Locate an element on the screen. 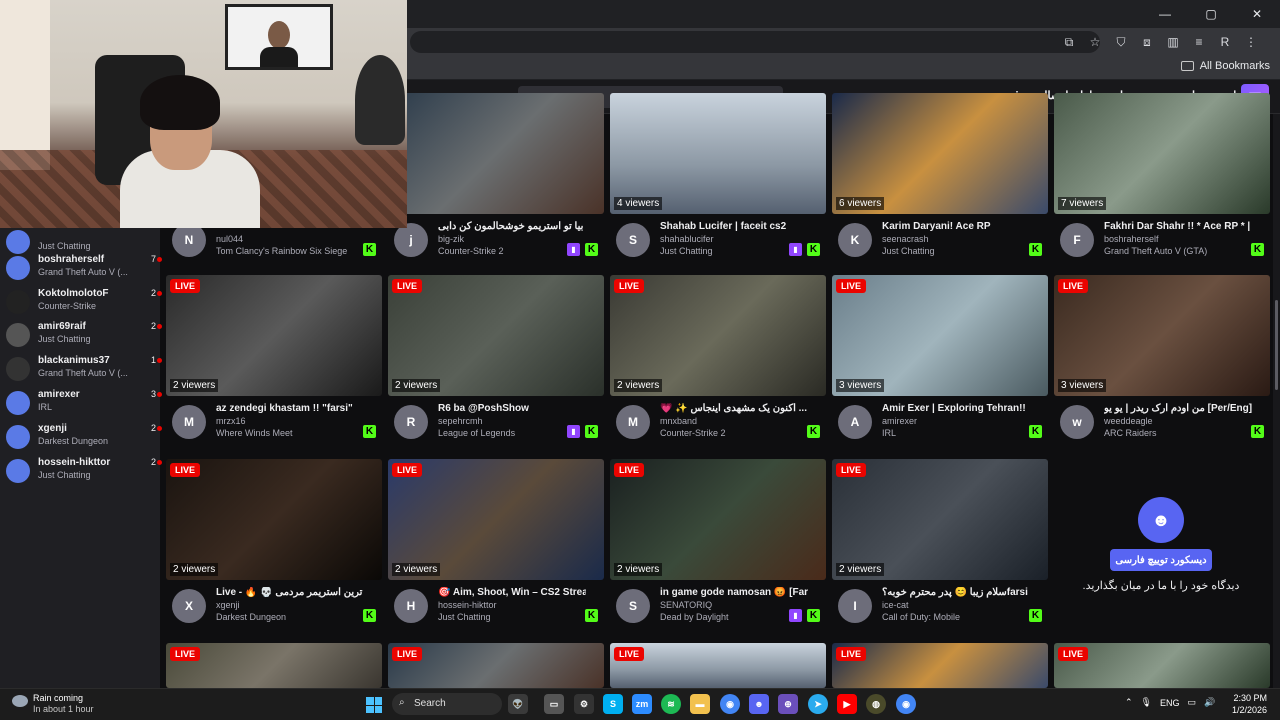 The image size is (1280, 720). close-button: ✕ is located at coordinates (1257, 14).